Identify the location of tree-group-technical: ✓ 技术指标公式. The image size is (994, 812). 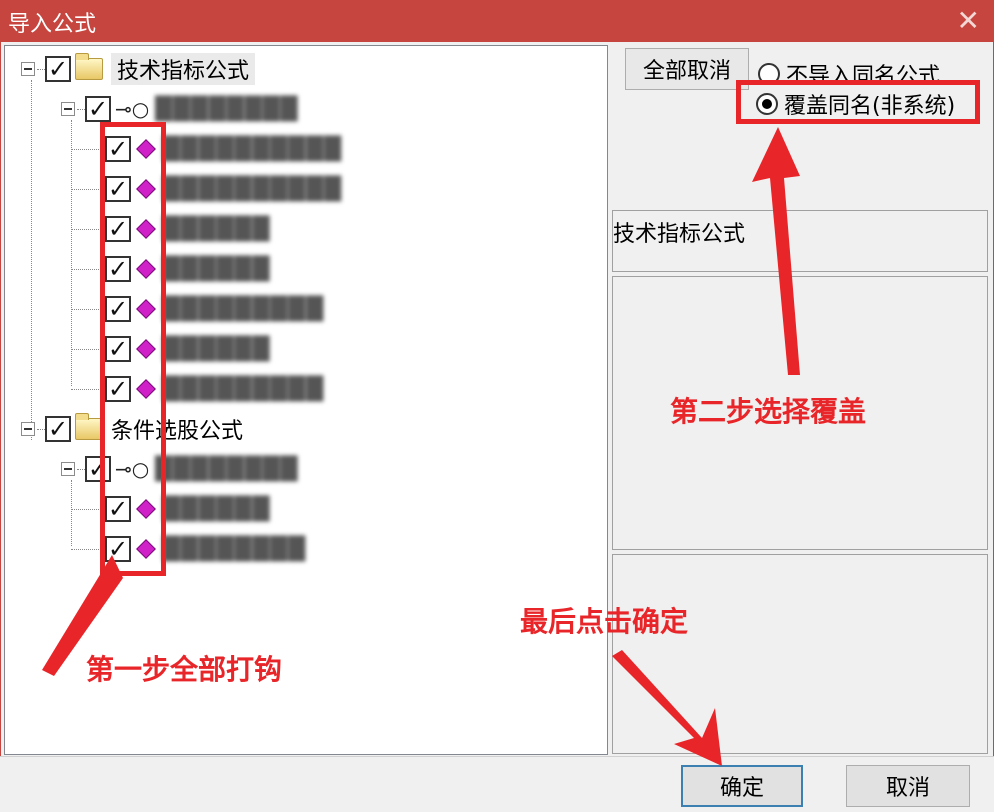
(138, 69).